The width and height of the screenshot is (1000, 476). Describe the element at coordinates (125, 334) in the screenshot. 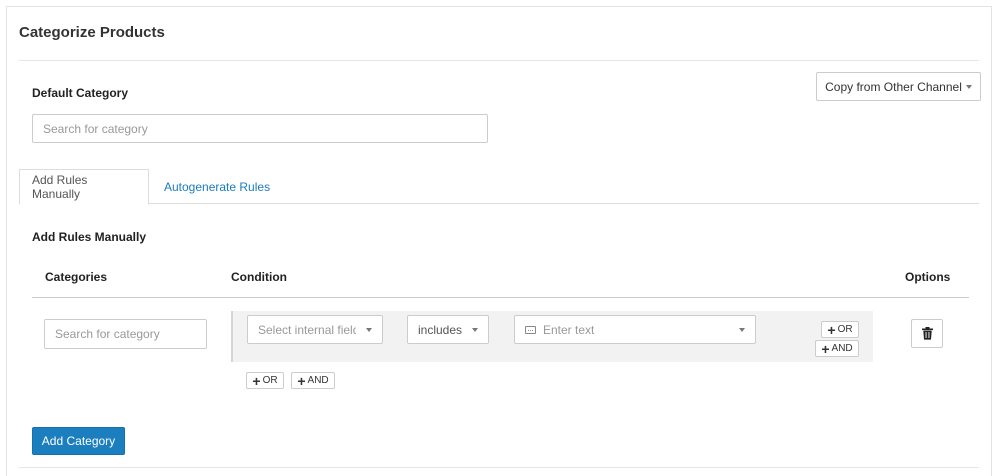

I see `rule-category-search-input` at that location.